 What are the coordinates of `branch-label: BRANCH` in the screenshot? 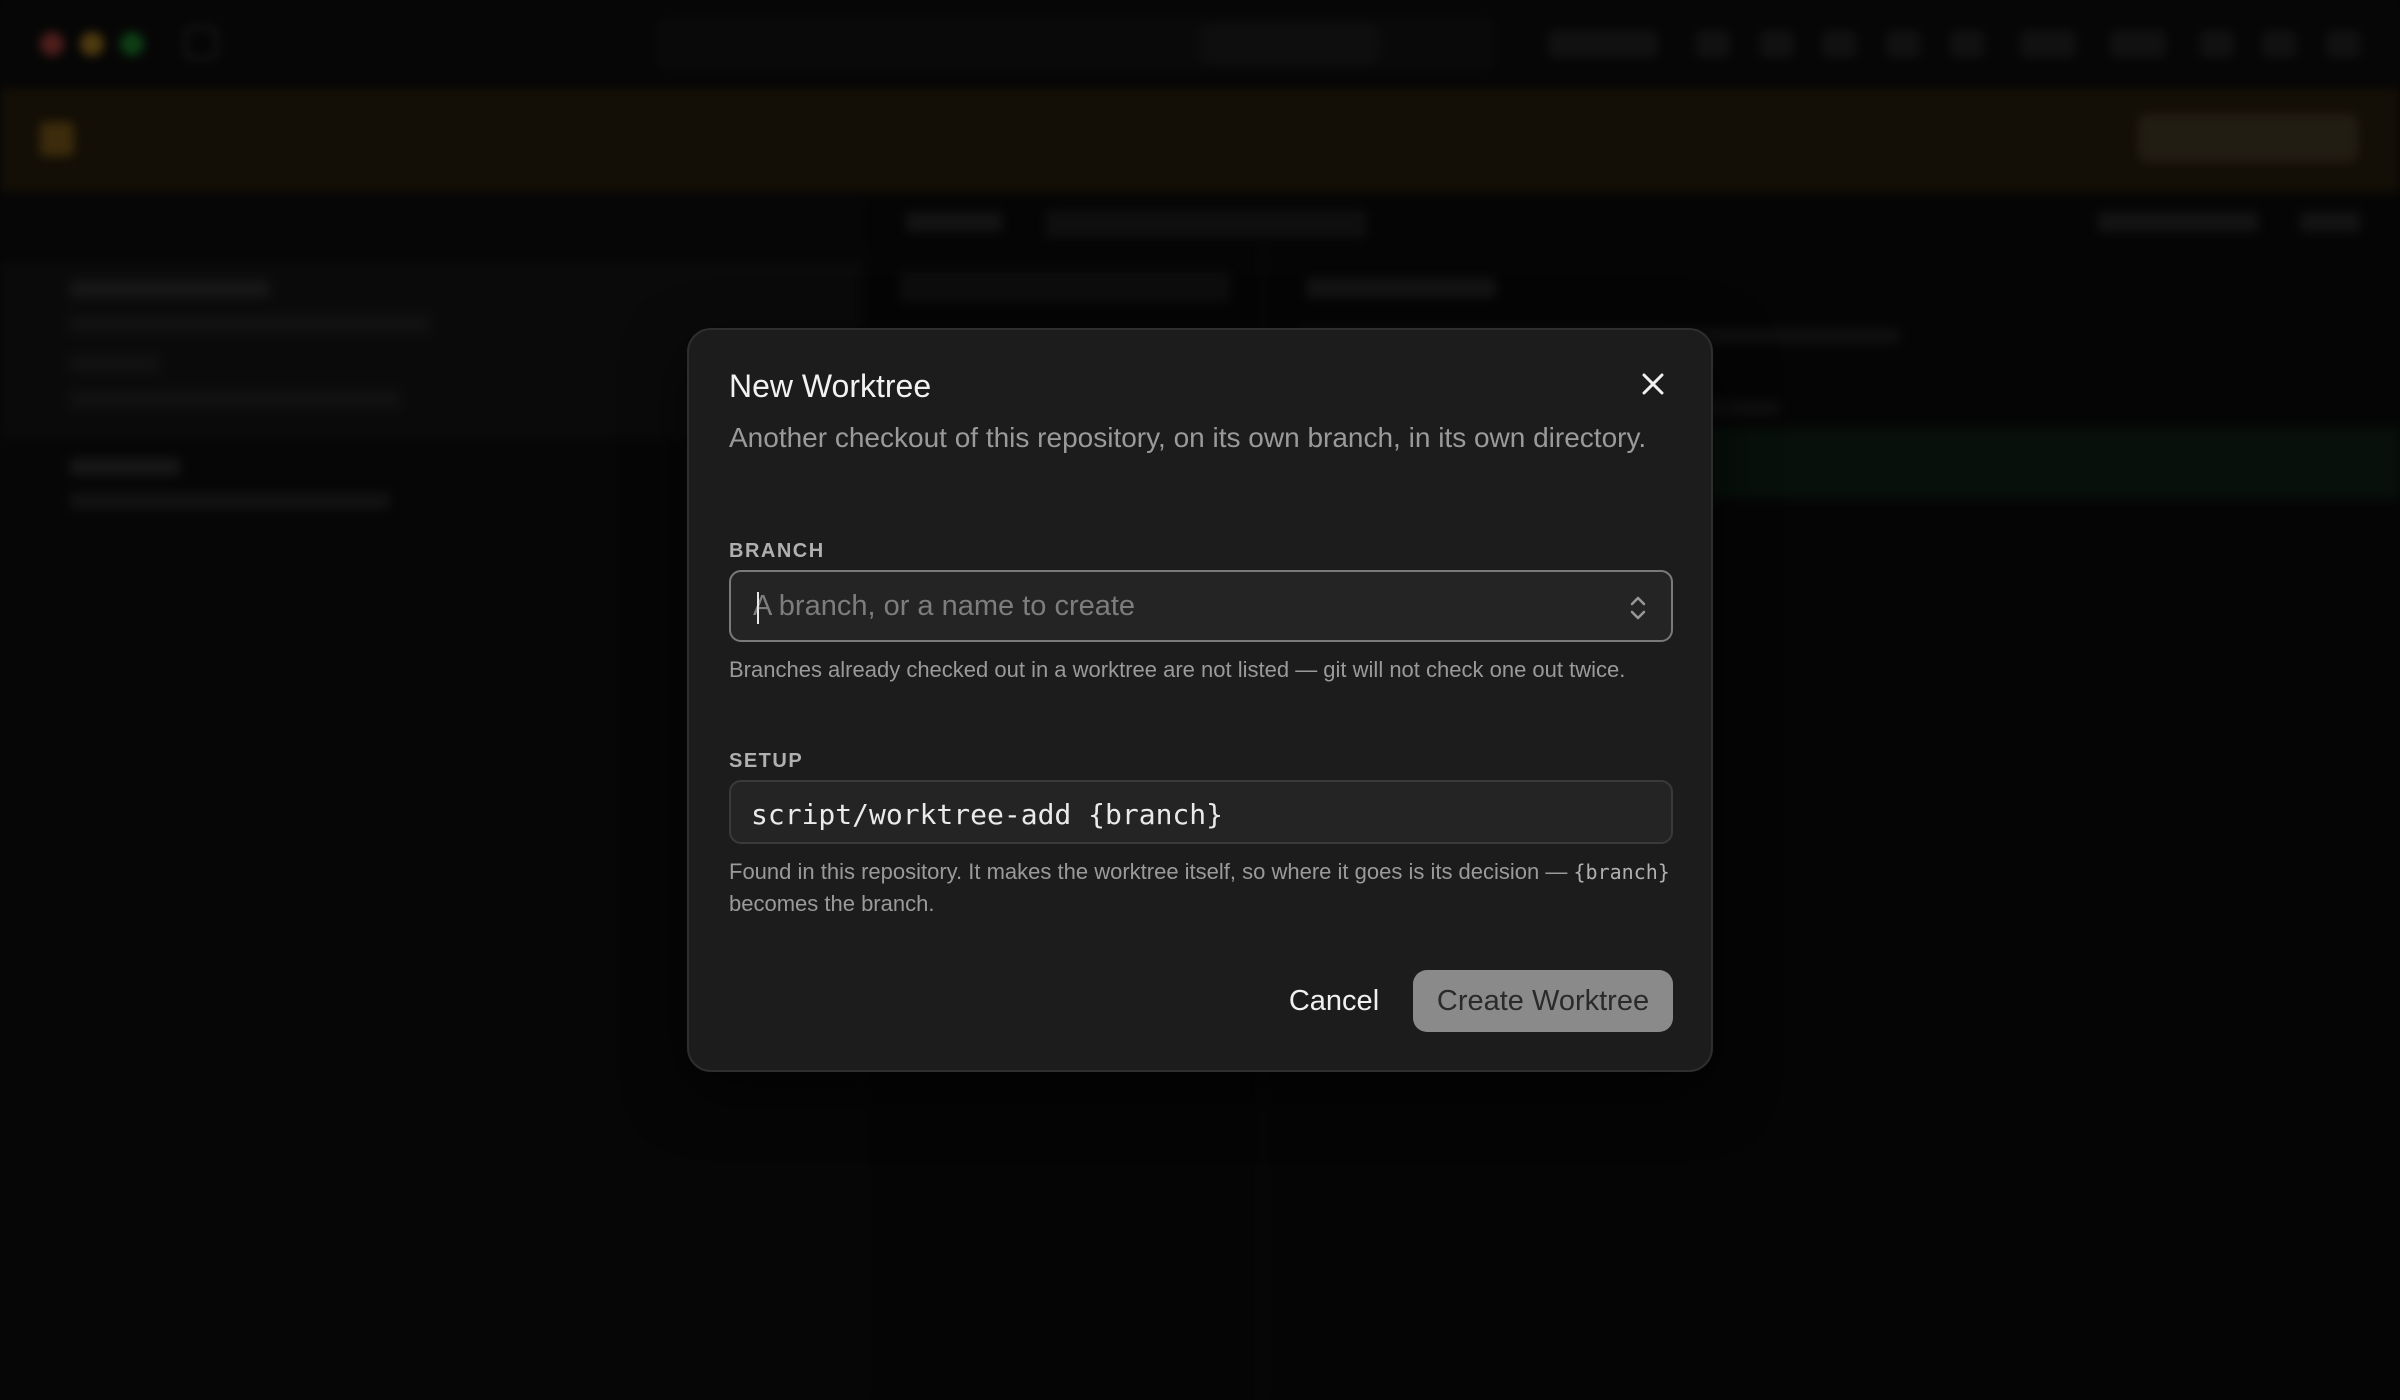 It's located at (777, 551).